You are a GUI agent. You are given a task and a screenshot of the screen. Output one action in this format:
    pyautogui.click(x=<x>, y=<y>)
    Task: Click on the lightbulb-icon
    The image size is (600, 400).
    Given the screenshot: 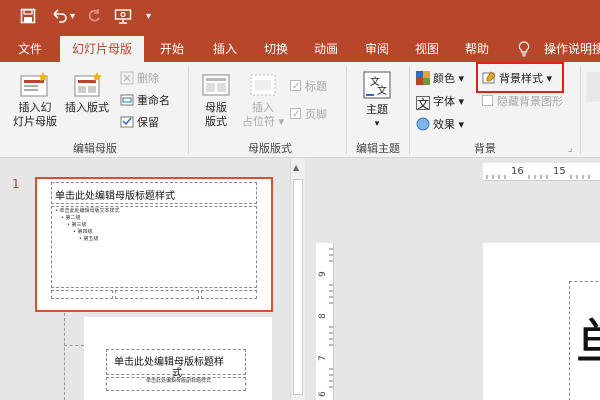 What is the action you would take?
    pyautogui.click(x=524, y=51)
    